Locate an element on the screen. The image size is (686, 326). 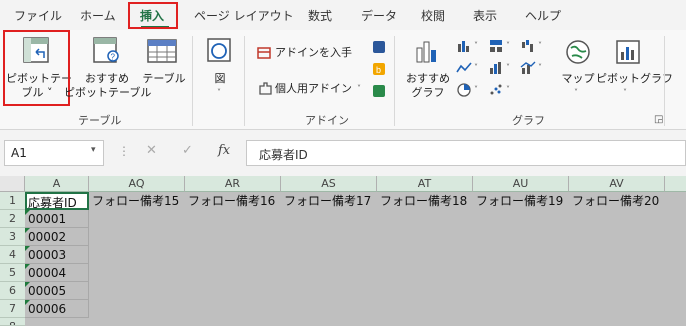
table-cell: 00002 is located at coordinates (57, 237).